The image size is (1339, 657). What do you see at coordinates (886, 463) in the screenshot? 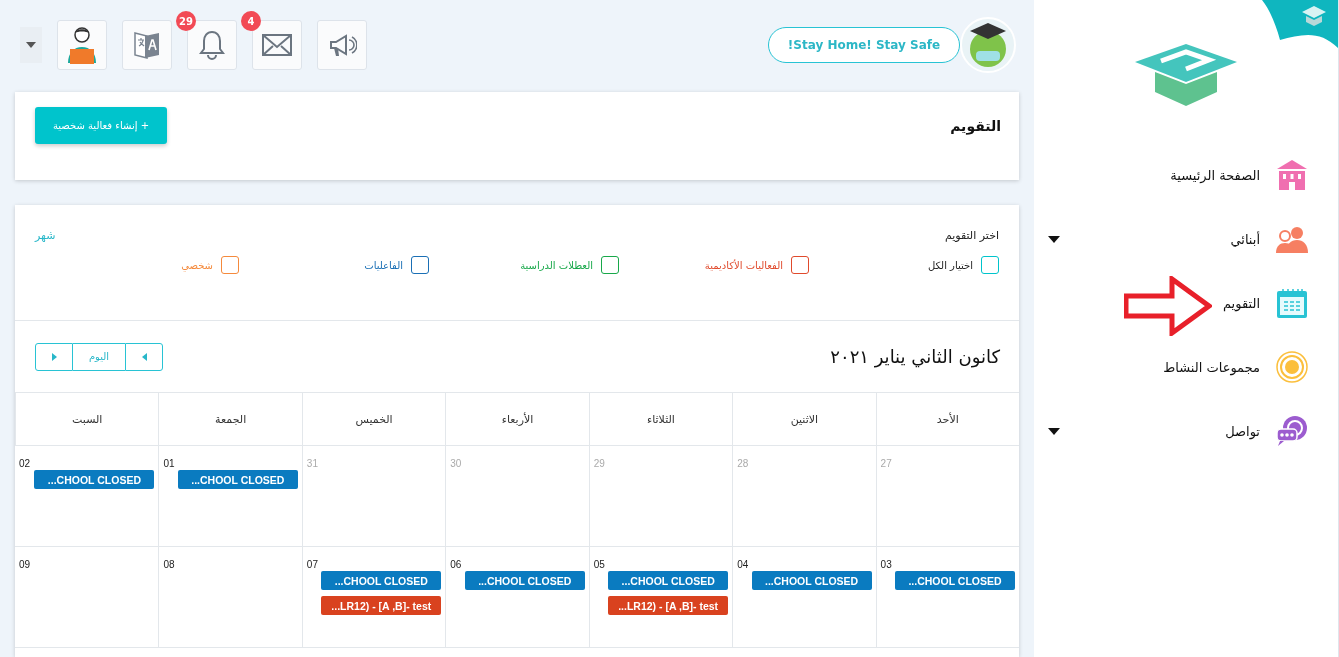
I see `day-number: 27` at bounding box center [886, 463].